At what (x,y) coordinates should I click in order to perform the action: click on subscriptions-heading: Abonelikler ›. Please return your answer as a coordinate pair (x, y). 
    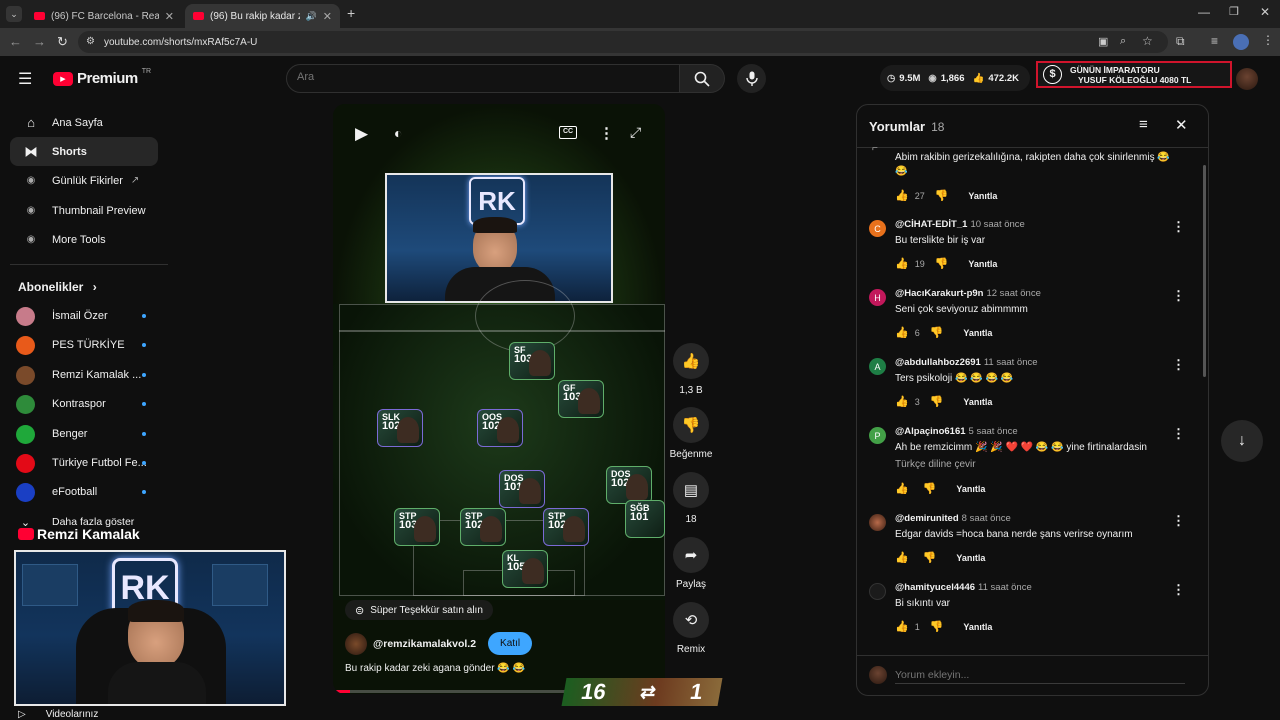
    Looking at the image, I should click on (57, 287).